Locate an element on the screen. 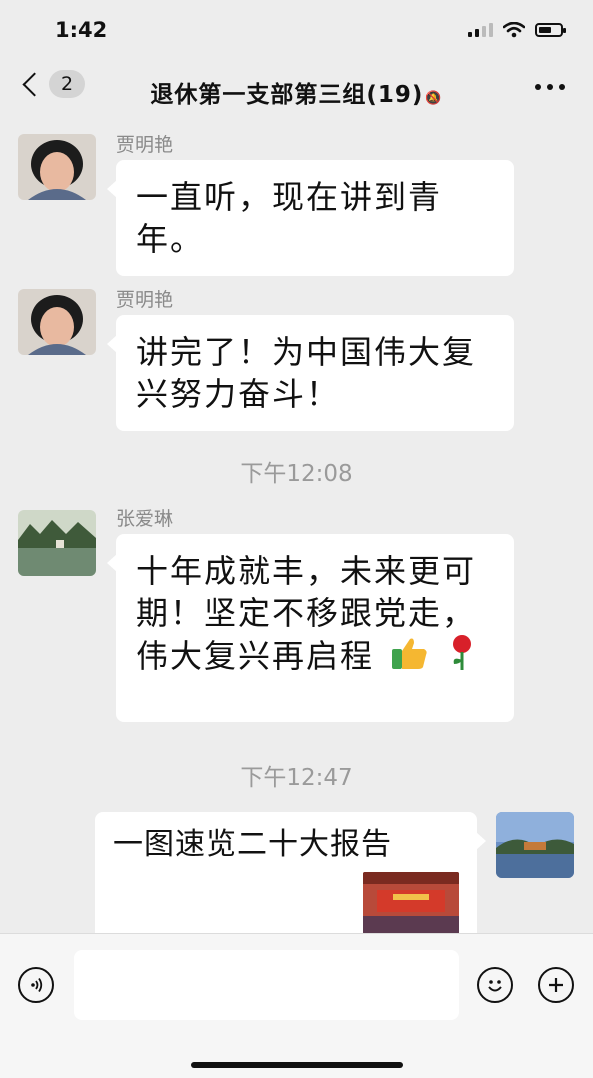  more-options-button is located at coordinates (550, 87).